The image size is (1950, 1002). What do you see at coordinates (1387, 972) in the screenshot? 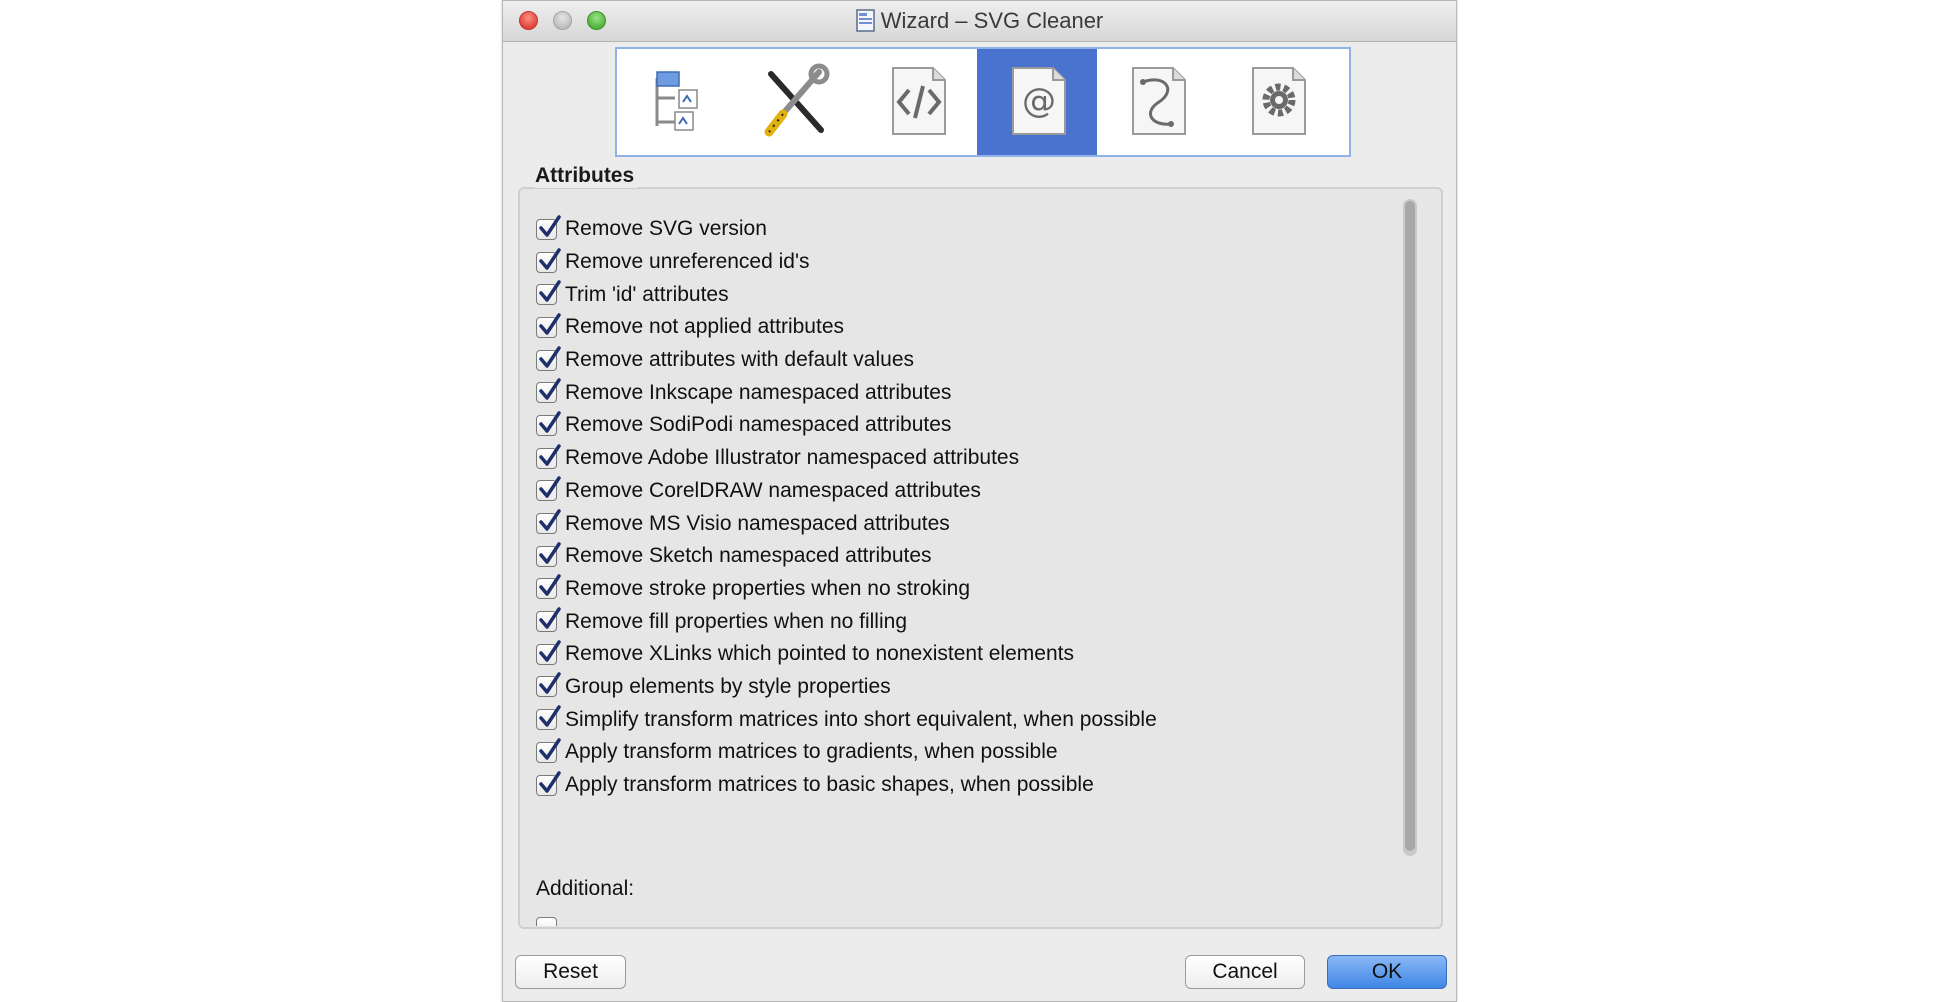
I see `ok-button: OK` at bounding box center [1387, 972].